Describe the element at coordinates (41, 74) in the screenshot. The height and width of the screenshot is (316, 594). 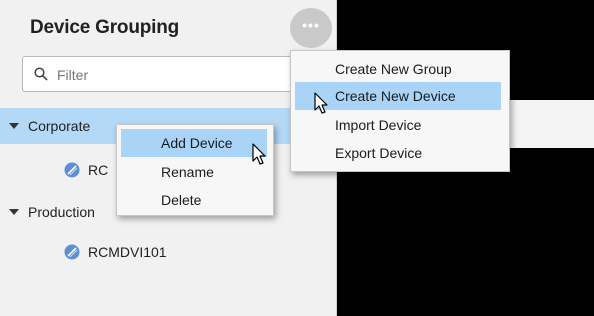
I see `search-icon` at that location.